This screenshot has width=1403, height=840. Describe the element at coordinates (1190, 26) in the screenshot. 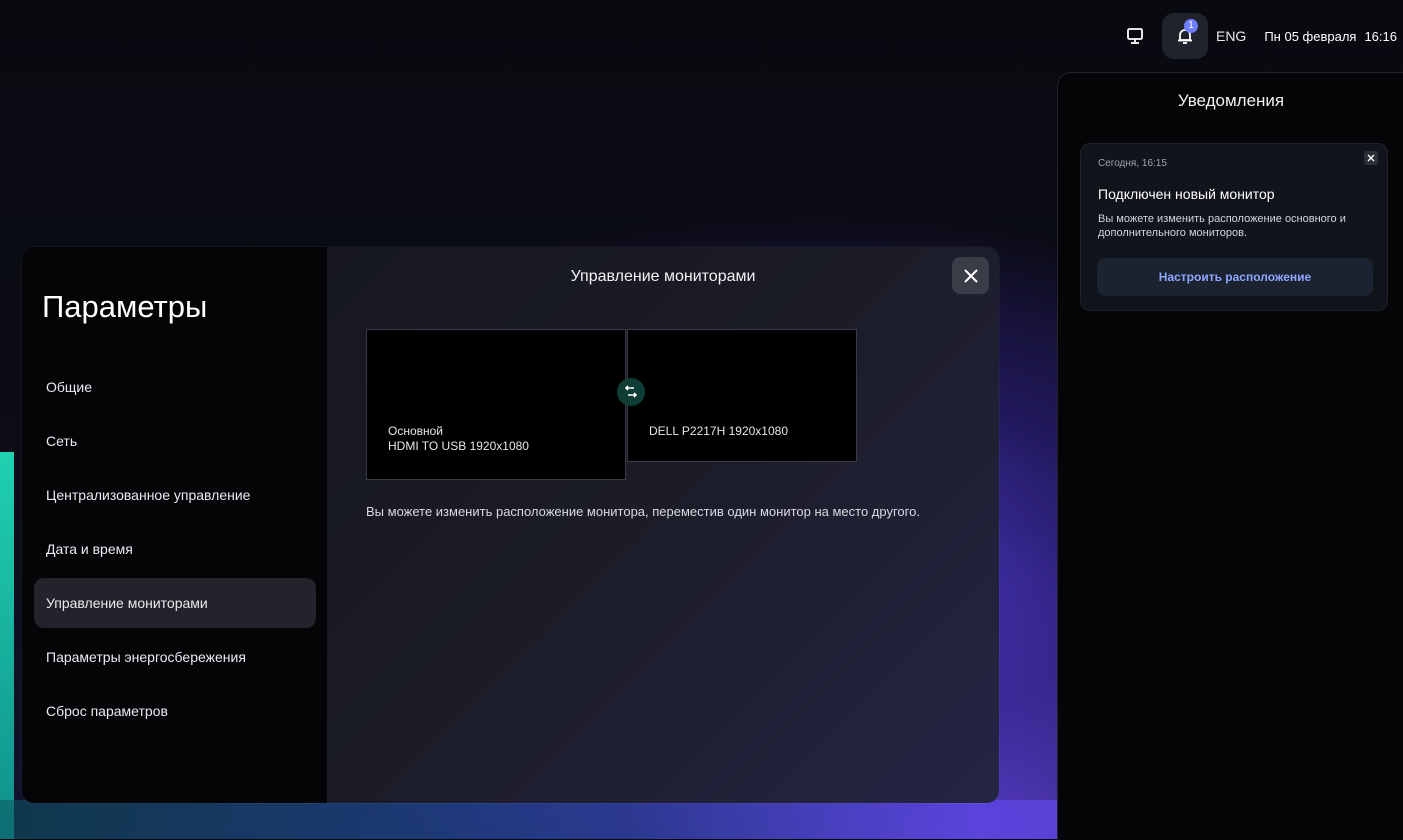

I see `notification-count-badge: 1` at that location.